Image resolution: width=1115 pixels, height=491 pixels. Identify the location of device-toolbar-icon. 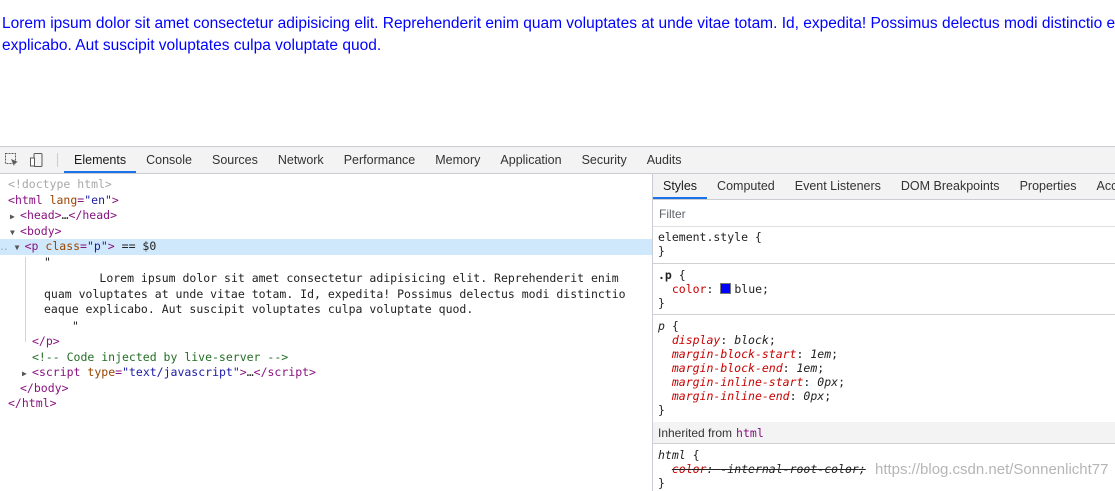
(37, 160).